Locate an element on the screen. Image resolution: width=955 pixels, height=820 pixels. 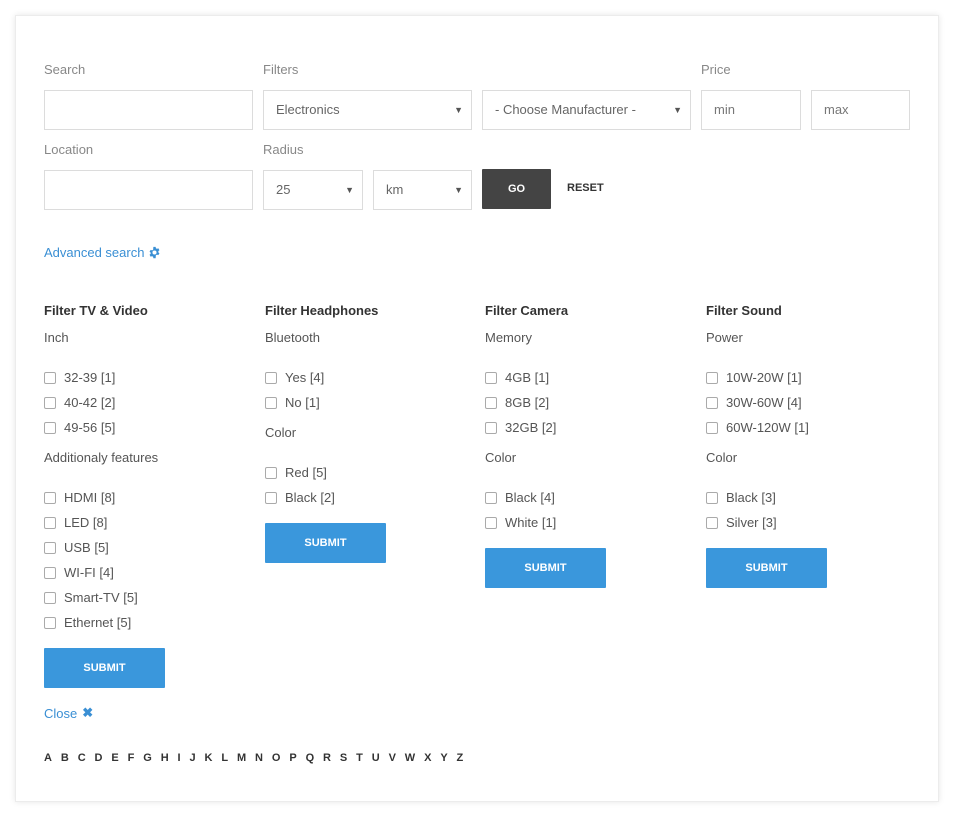
alphabet-letter: L is located at coordinates (224, 758).